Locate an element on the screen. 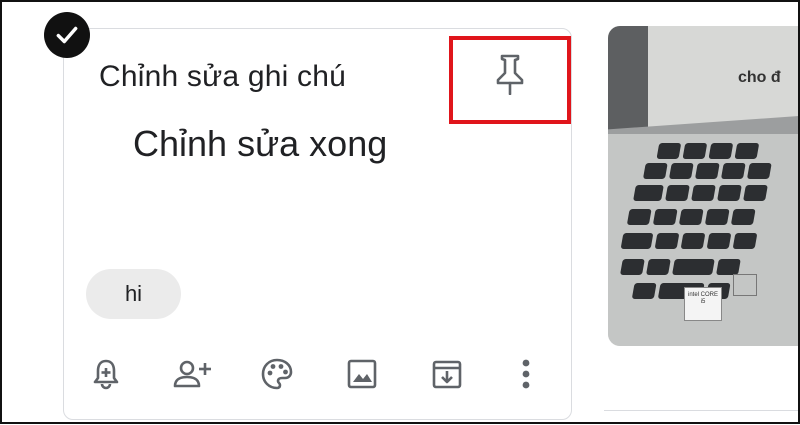  select-check-icon is located at coordinates (67, 35).